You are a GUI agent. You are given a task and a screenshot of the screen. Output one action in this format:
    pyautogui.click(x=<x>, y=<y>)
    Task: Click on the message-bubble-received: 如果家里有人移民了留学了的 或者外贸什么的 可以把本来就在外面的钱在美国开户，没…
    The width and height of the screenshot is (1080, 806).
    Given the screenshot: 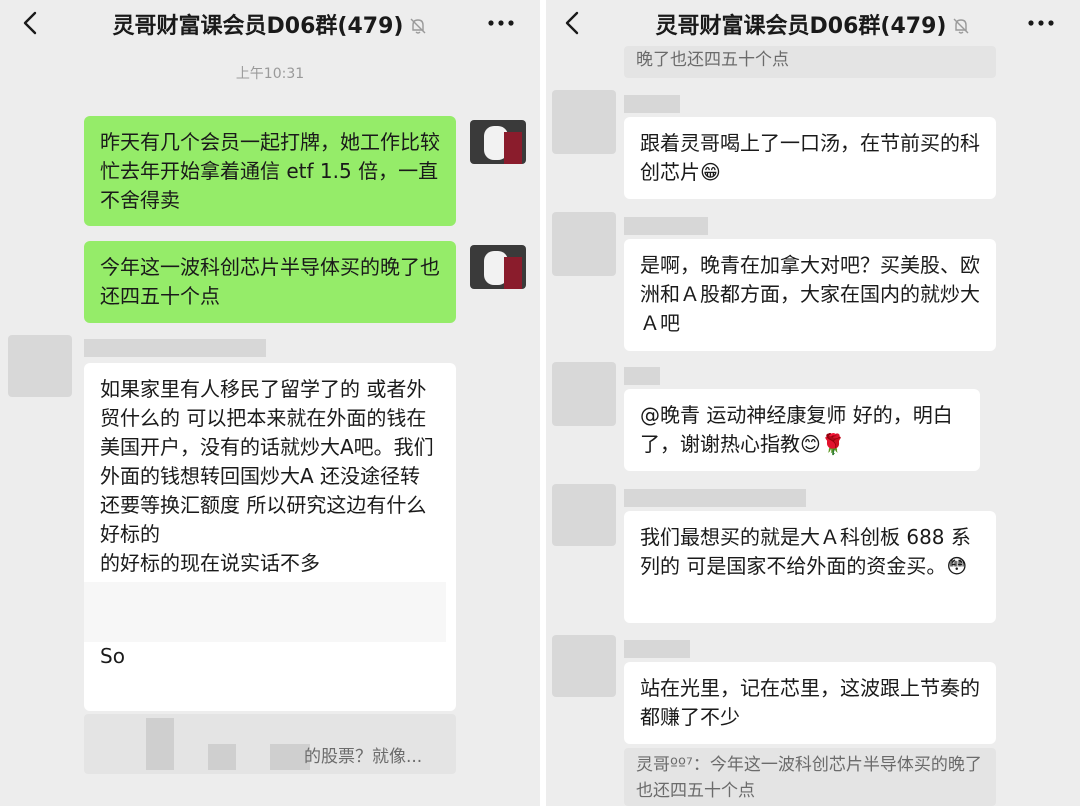 What is the action you would take?
    pyautogui.click(x=270, y=537)
    